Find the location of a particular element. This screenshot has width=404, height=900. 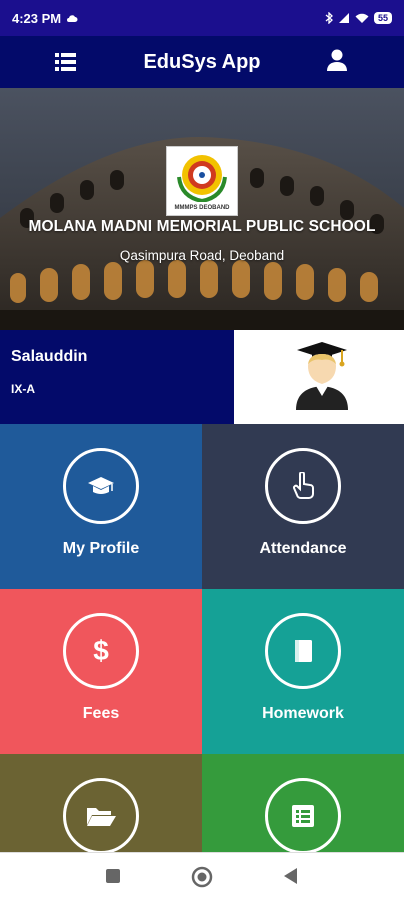

recents-button is located at coordinates (113, 878).